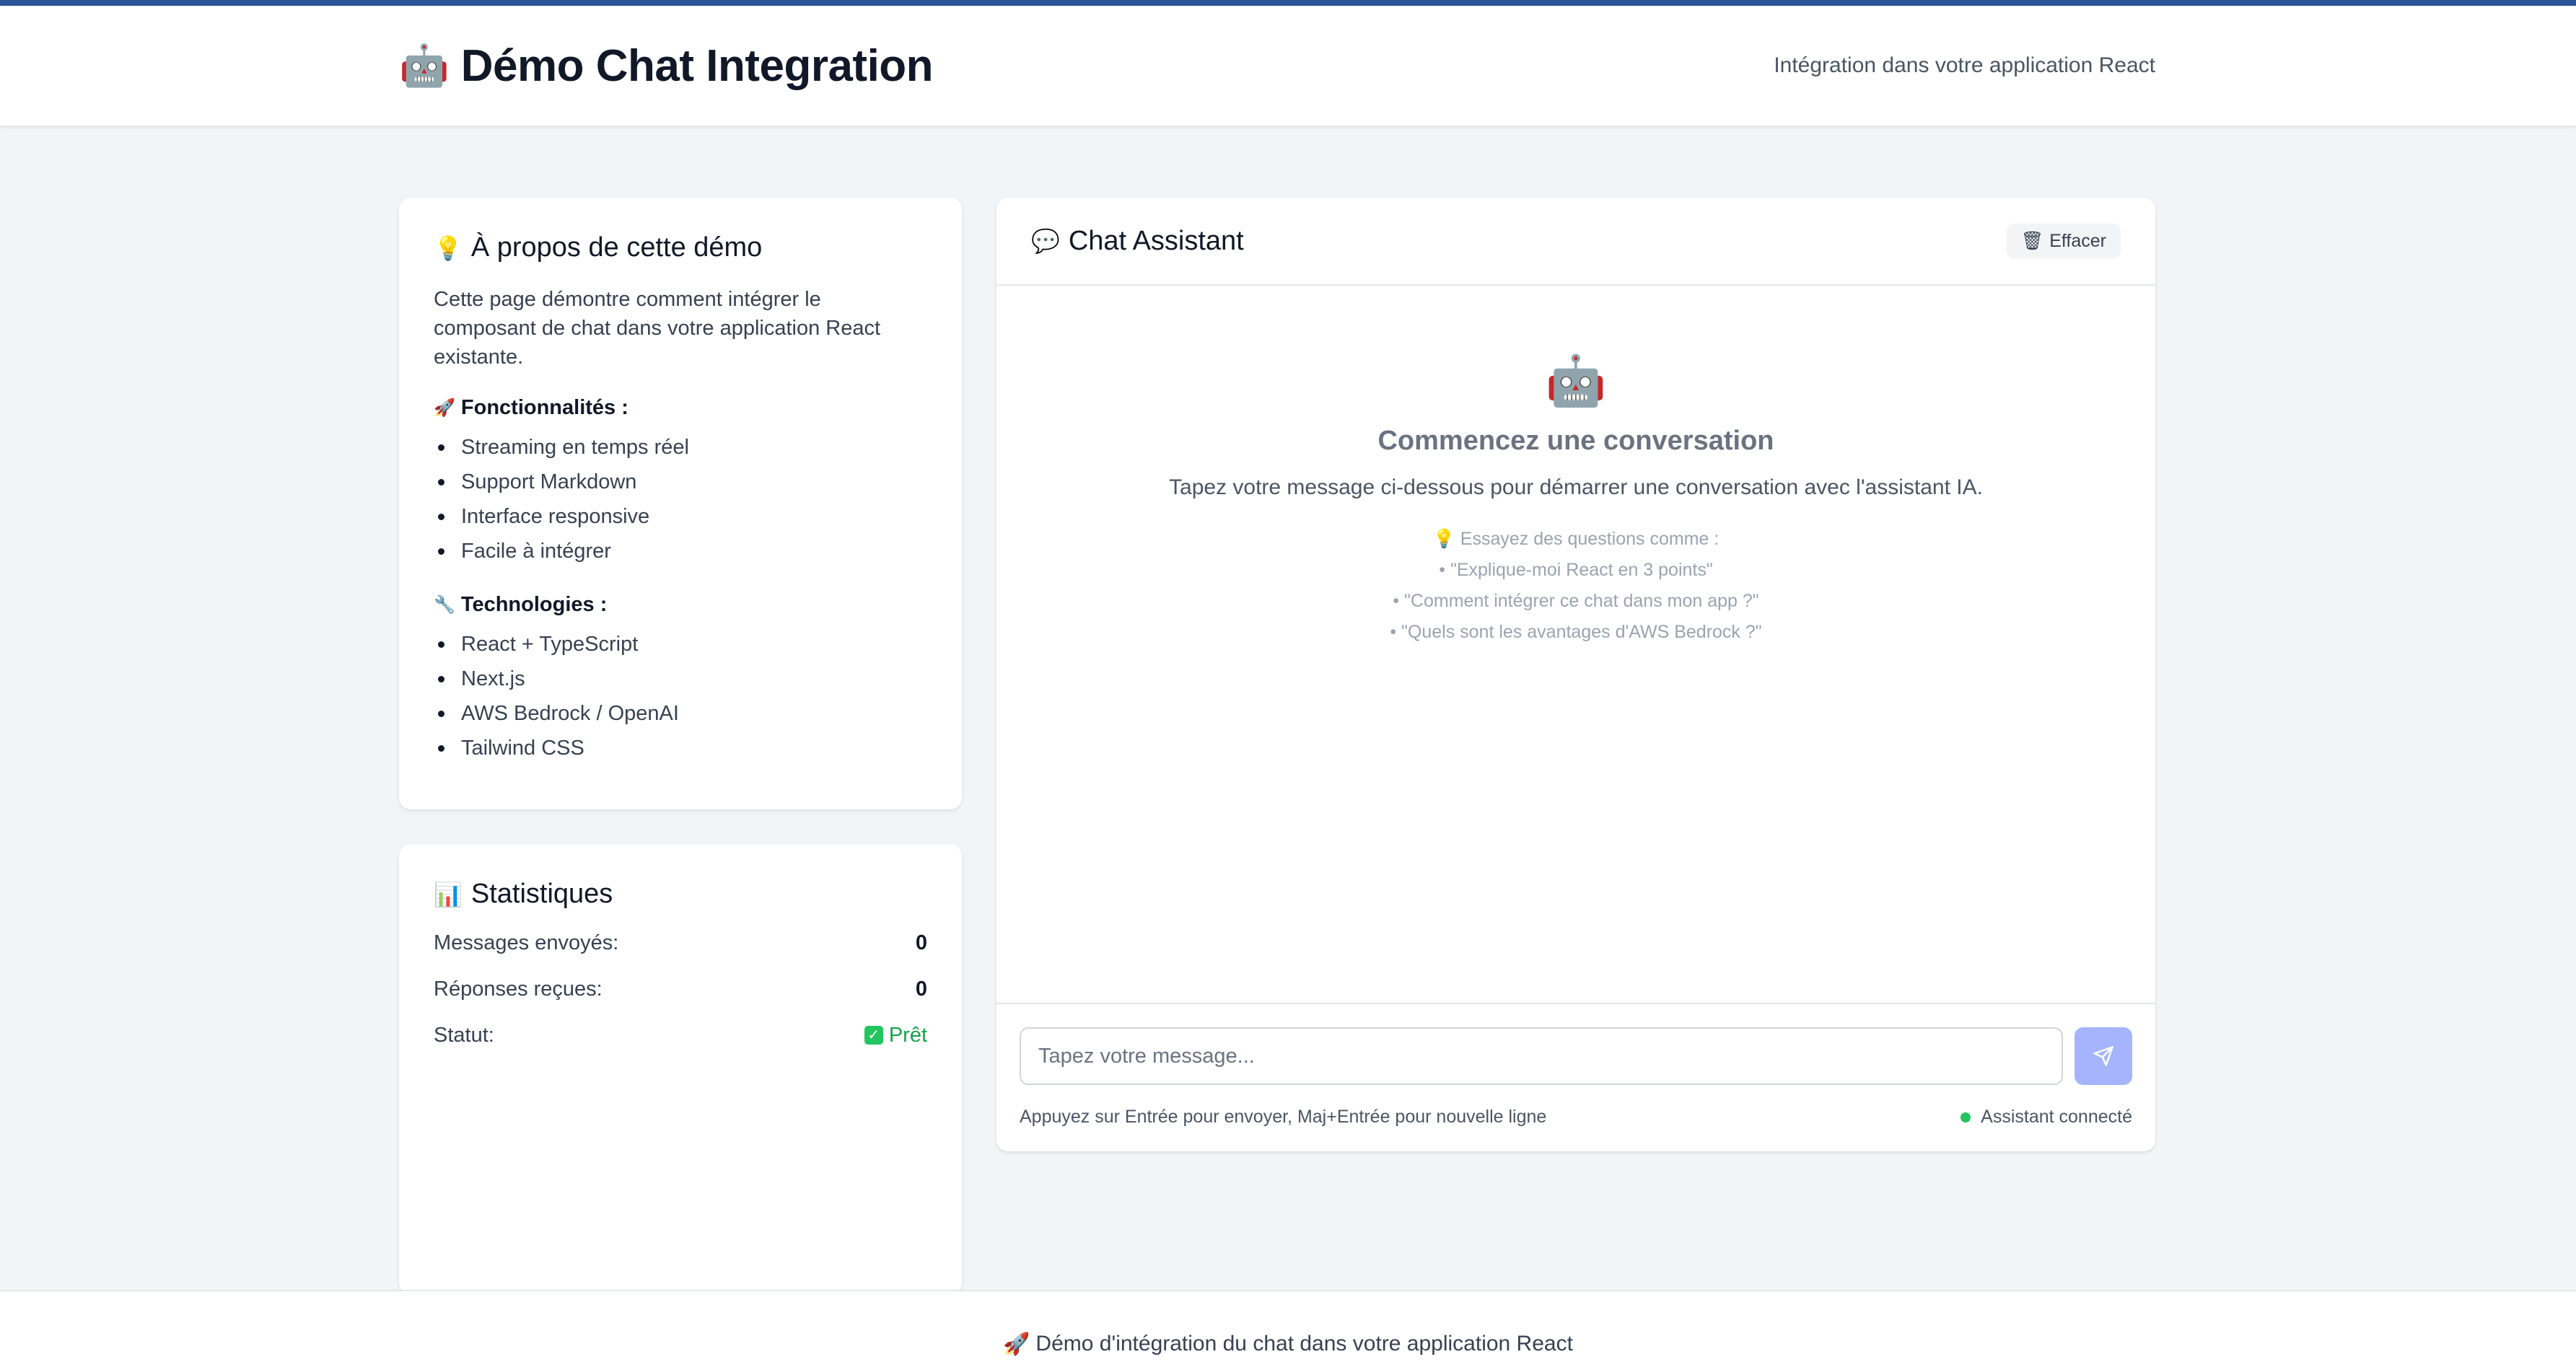  I want to click on tips-heading: 💡 Essayez des questions comme :, so click(1575, 539).